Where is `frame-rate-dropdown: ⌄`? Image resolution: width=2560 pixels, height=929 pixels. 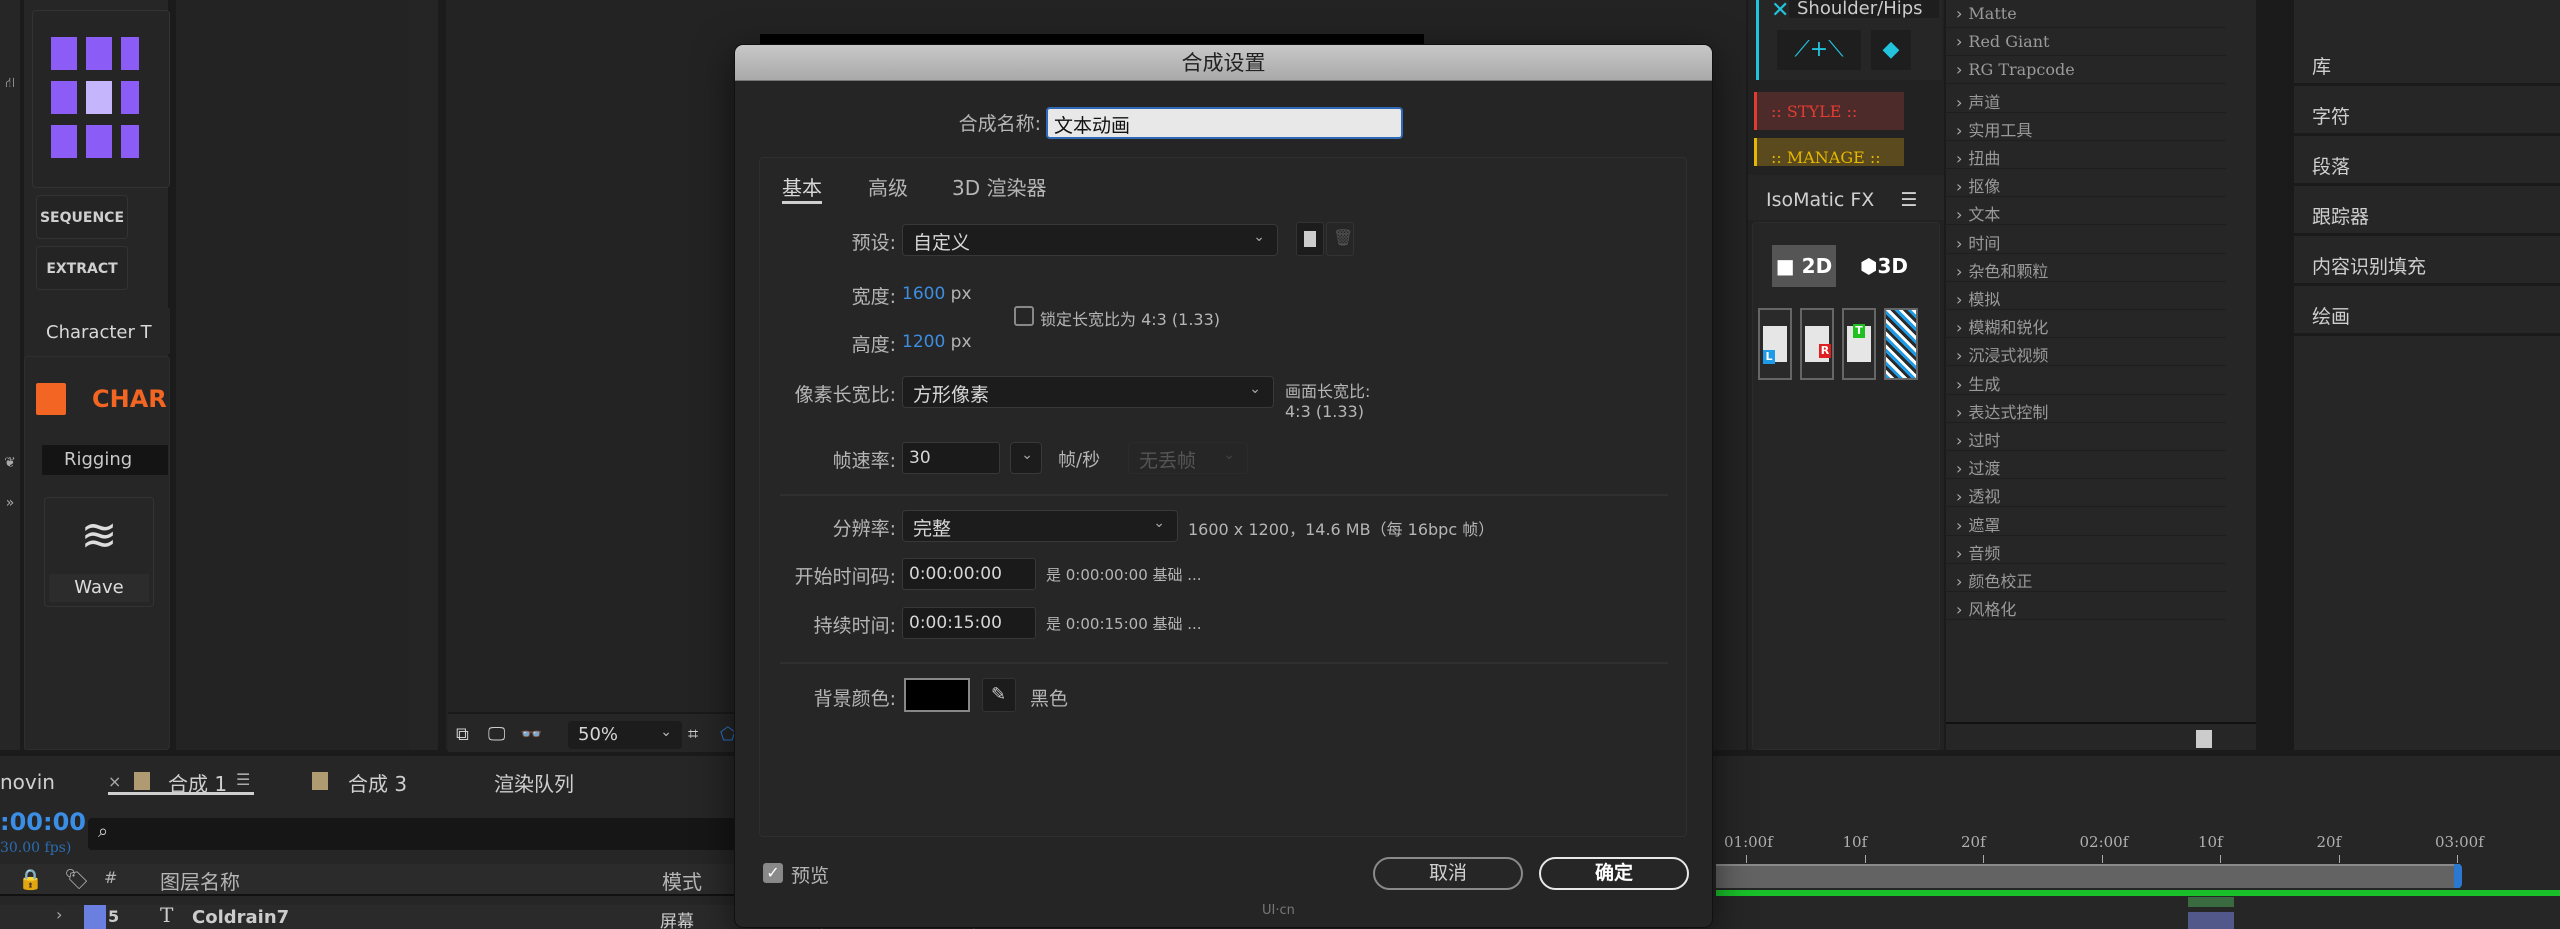 frame-rate-dropdown: ⌄ is located at coordinates (1026, 458).